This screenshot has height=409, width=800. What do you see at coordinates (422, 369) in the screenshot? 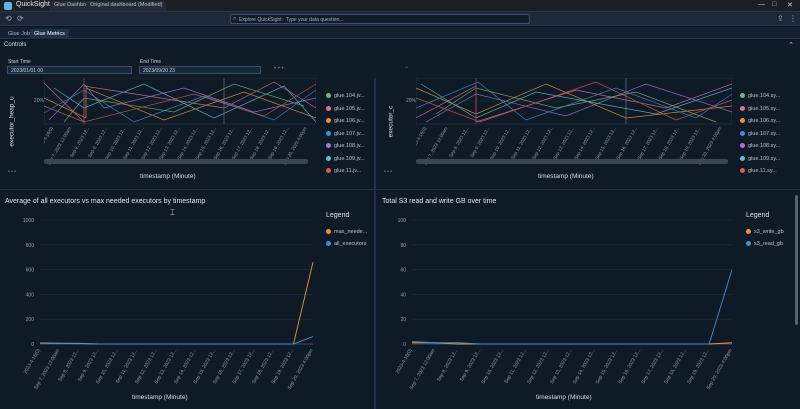
I see `x-tick-label: Sep 7, 2023 12:00am` at bounding box center [422, 369].